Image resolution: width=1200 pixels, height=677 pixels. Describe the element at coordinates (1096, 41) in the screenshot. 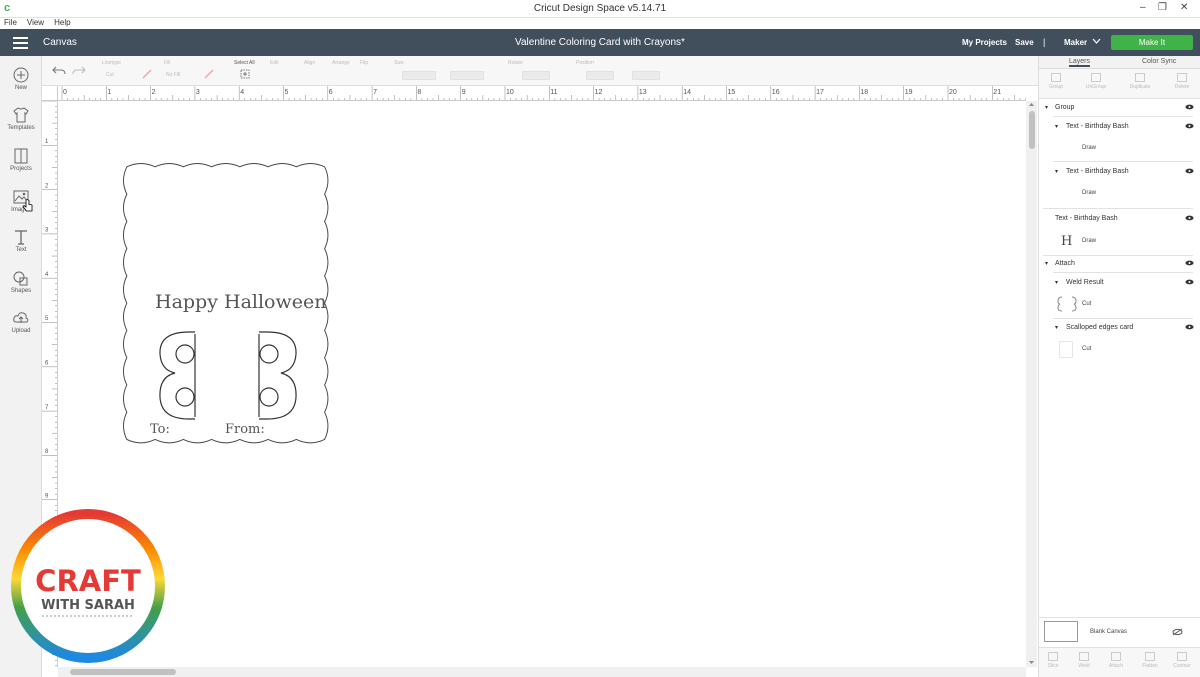

I see `chevron-down-icon` at that location.